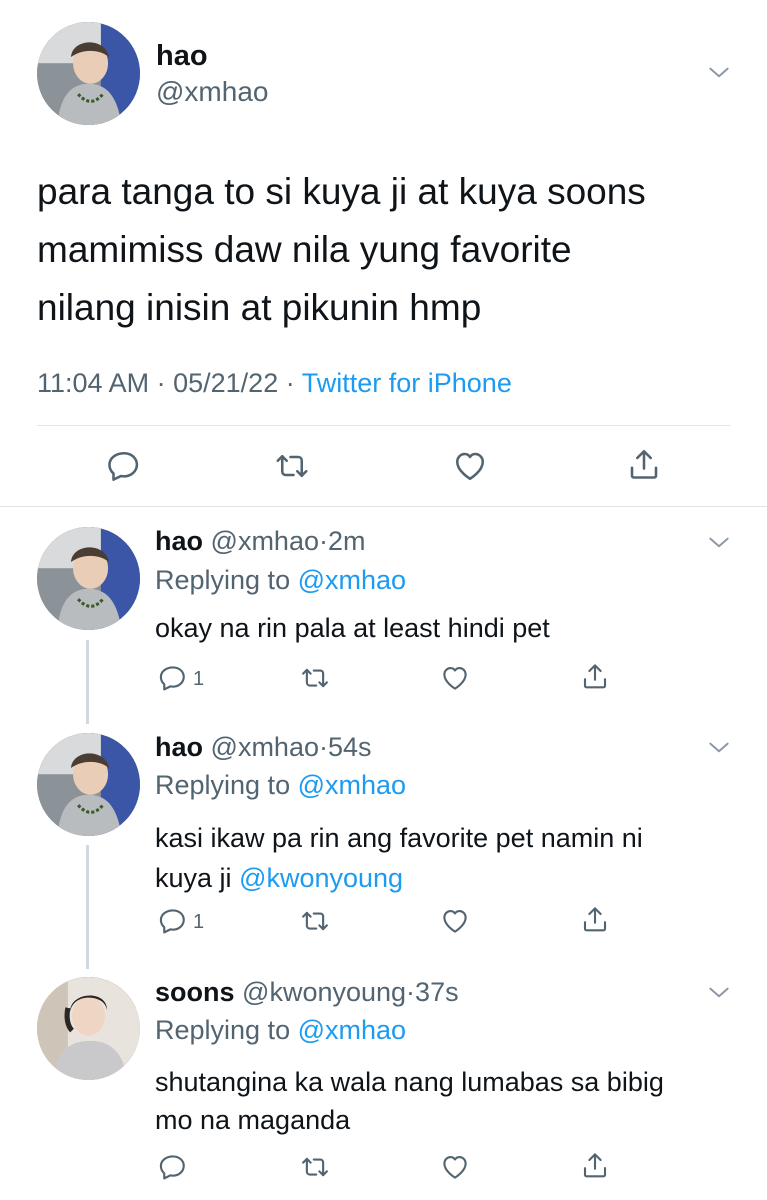  I want to click on reply-text-line: kuya ji @kwonyoung, so click(399, 878).